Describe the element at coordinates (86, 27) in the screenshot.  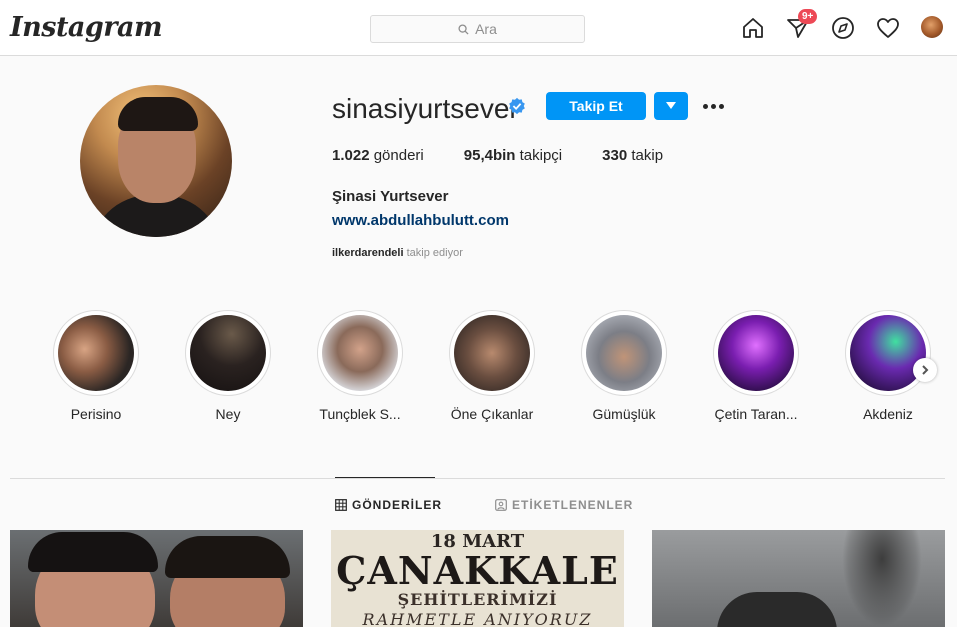
I see `instagram-logo: Instagram` at that location.